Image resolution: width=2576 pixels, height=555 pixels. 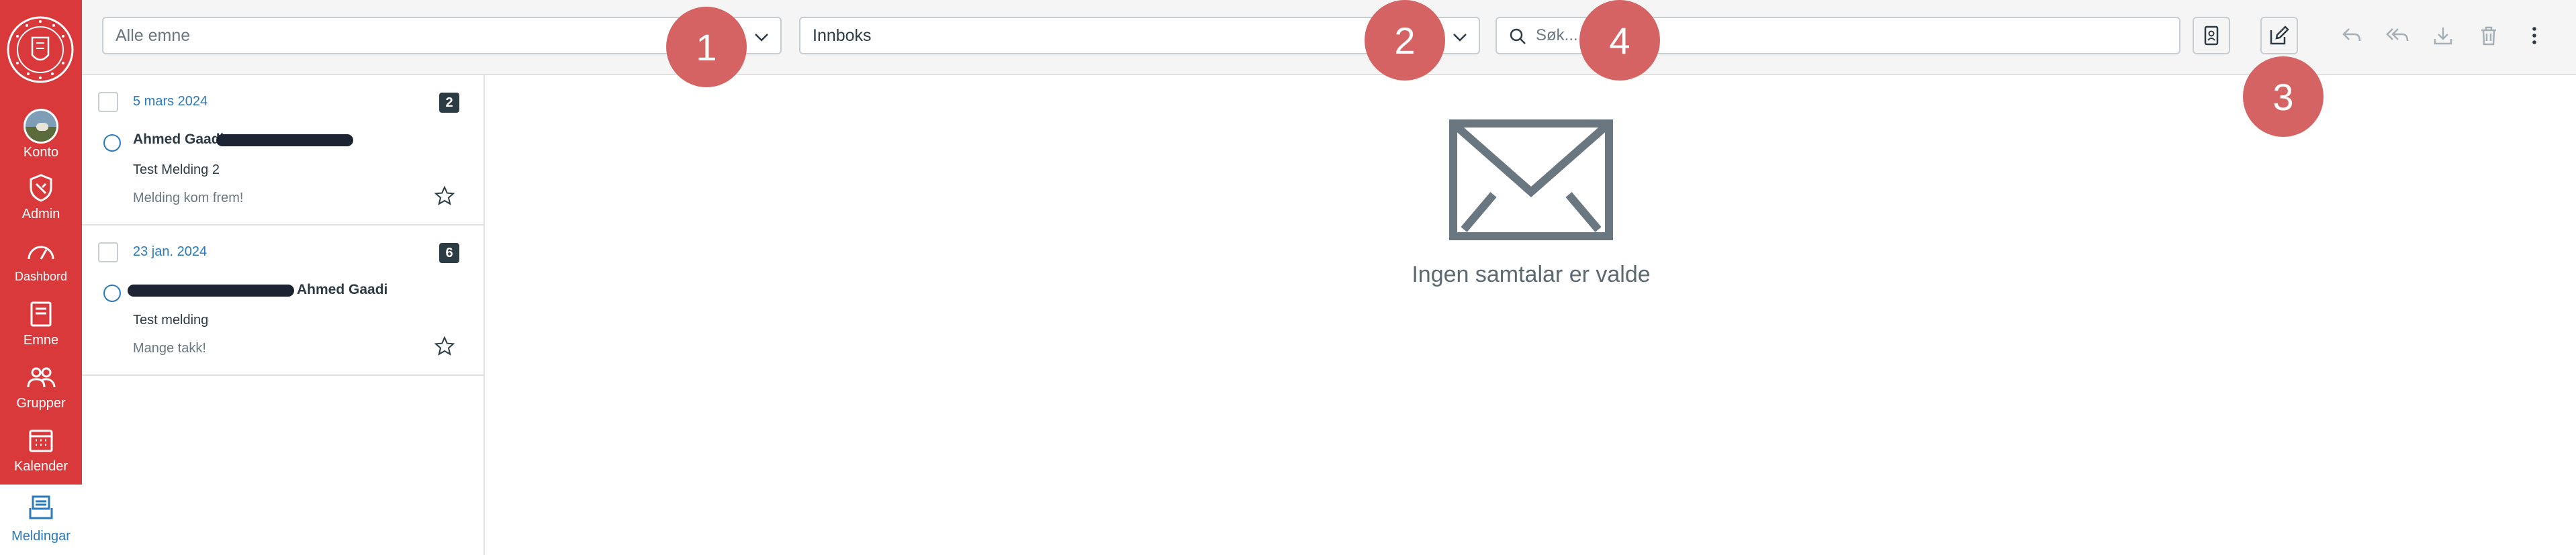 I want to click on inbox-icon, so click(x=41, y=507).